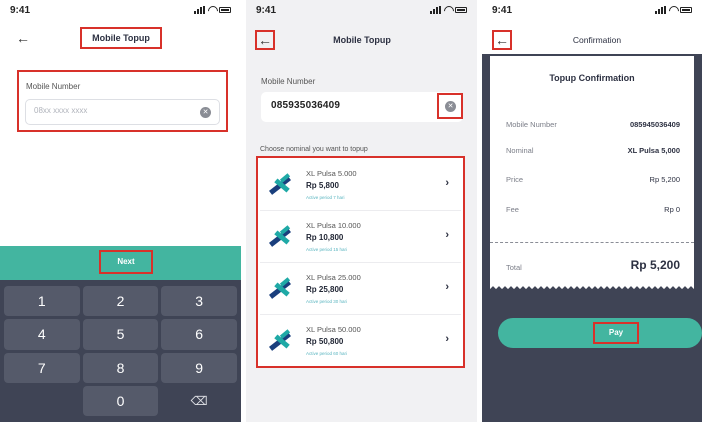  I want to click on mobile-number-card: Mobile Number ✕, so click(122, 101).